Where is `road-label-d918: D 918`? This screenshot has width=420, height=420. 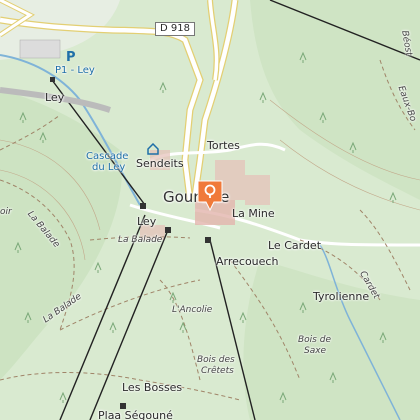
road-label-d918: D 918 is located at coordinates (175, 29).